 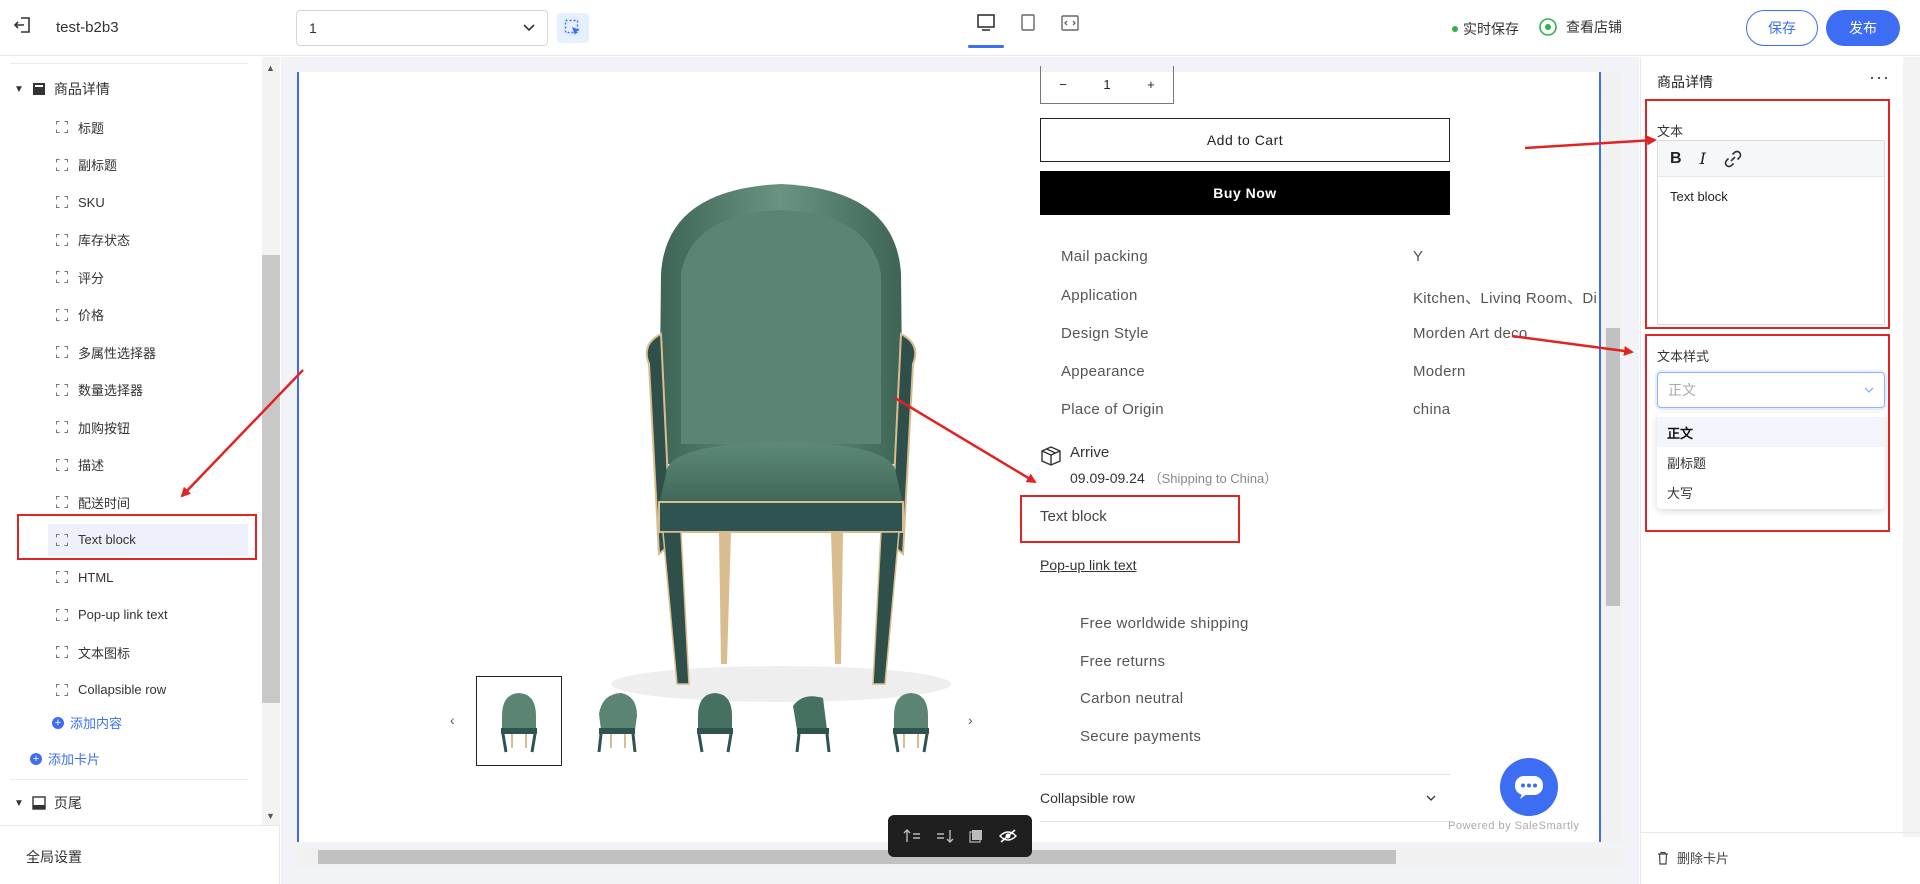 I want to click on chat-icon, so click(x=1529, y=787).